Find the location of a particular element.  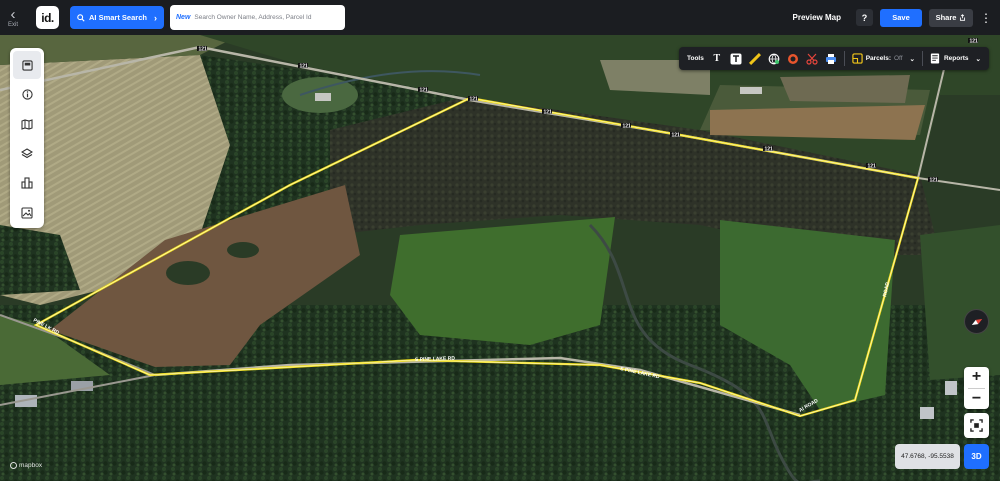

reports-dropdown: Reports ⌄ is located at coordinates (955, 58).